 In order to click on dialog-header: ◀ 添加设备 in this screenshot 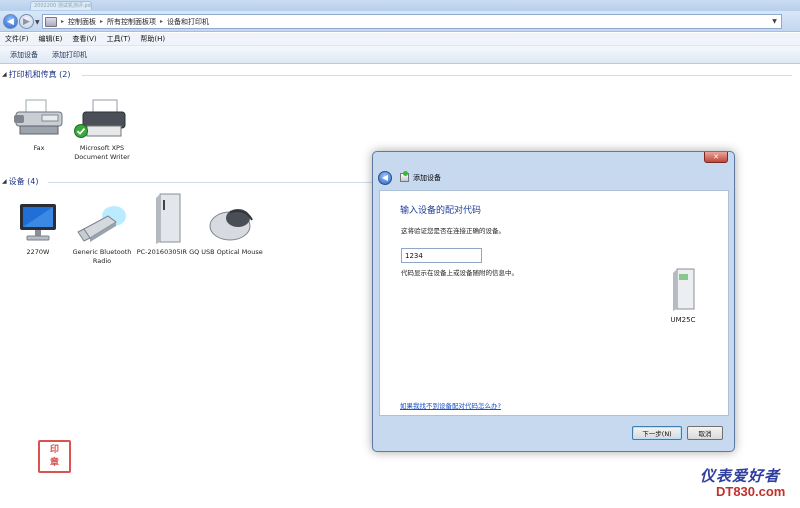, I will do `click(553, 177)`.